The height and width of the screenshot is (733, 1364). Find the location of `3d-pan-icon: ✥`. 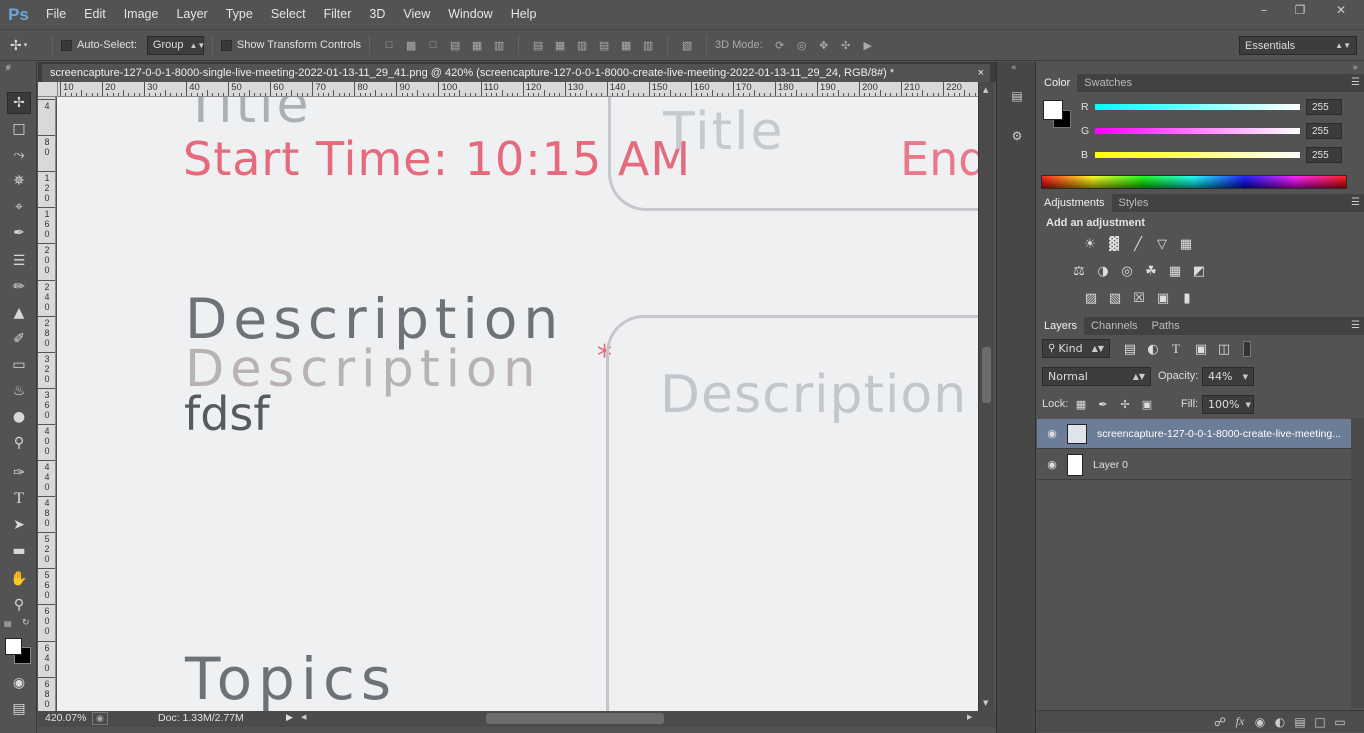

3d-pan-icon: ✥ is located at coordinates (824, 45).